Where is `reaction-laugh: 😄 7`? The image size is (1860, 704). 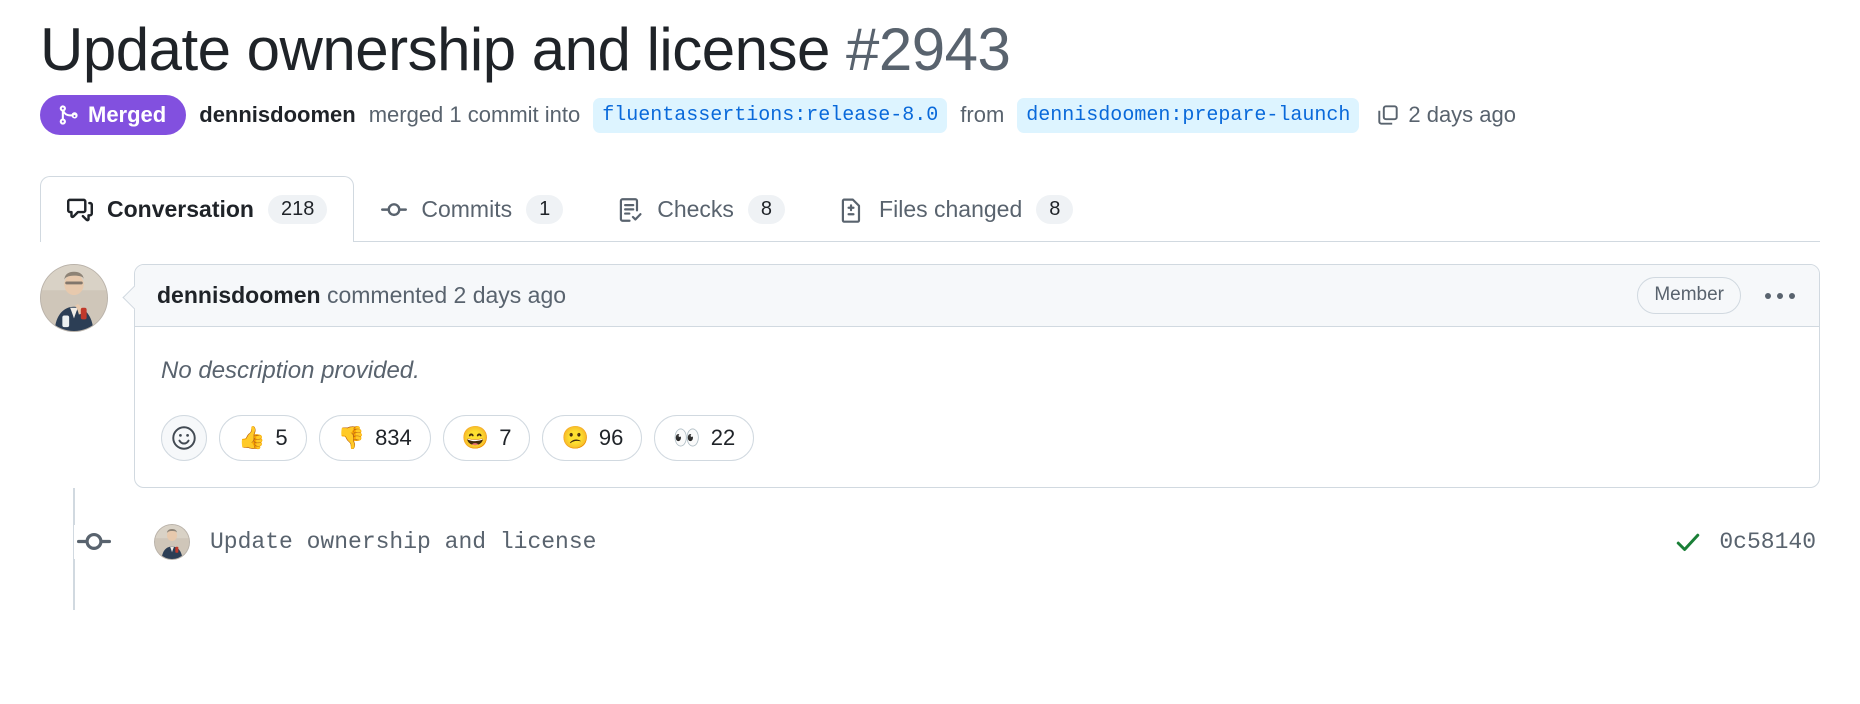 reaction-laugh: 😄 7 is located at coordinates (486, 438).